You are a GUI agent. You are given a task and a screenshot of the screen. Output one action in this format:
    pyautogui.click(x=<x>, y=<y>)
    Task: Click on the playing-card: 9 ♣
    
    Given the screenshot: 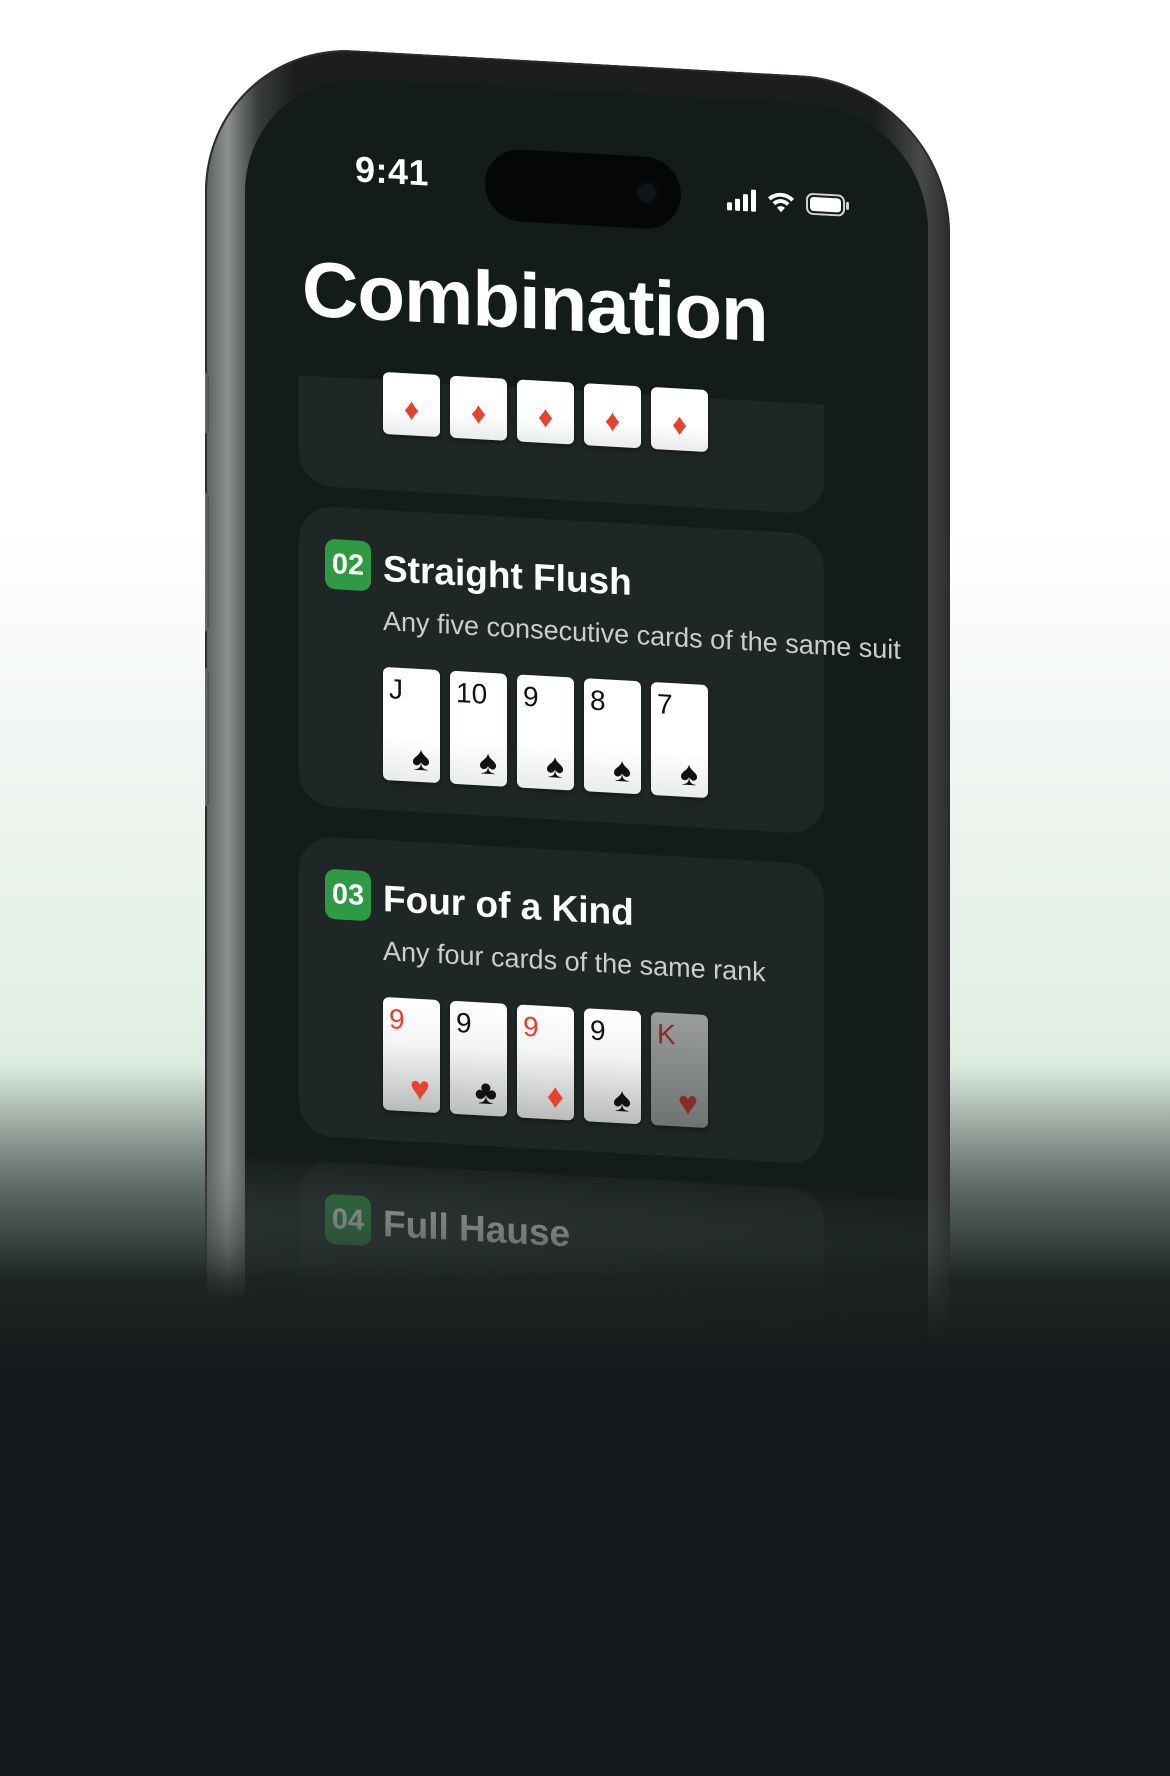 What is the action you would take?
    pyautogui.click(x=478, y=1058)
    